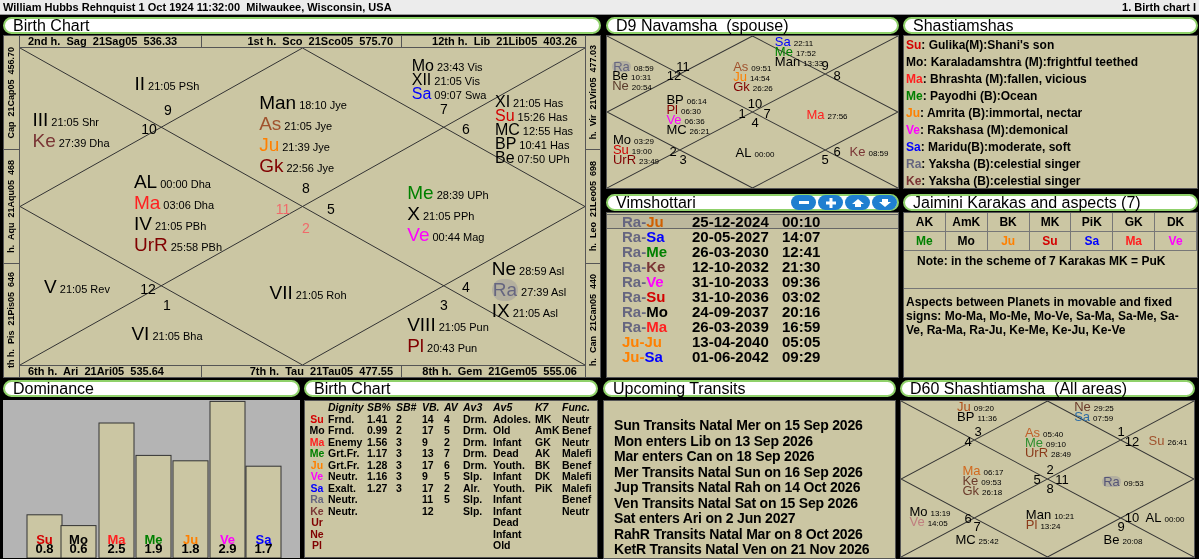  Describe the element at coordinates (1092, 222) in the screenshot. I see `karaka-header: PiK` at that location.